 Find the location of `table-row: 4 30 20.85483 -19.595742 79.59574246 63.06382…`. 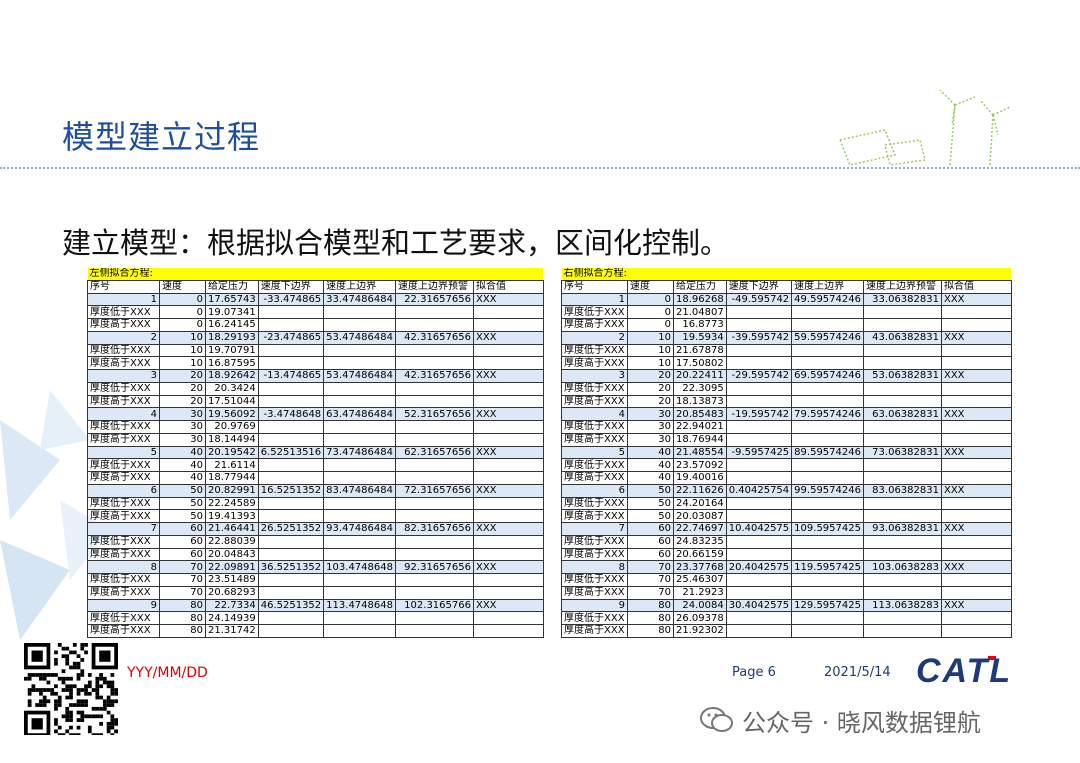

table-row: 4 30 20.85483 -19.595742 79.59574246 63.06382… is located at coordinates (786, 414).